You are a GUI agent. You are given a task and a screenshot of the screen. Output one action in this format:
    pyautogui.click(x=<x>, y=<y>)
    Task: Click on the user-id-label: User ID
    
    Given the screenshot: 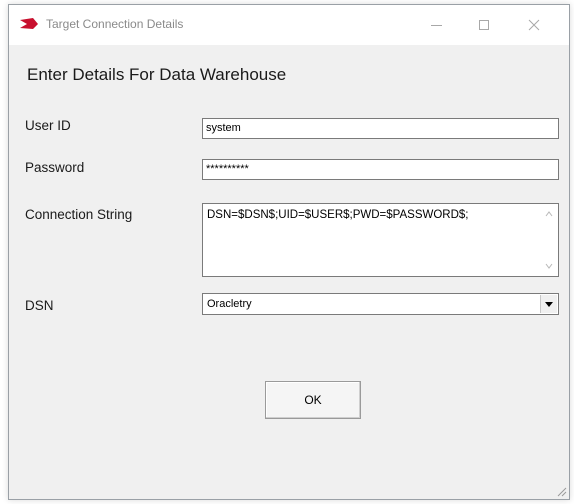 What is the action you would take?
    pyautogui.click(x=48, y=125)
    